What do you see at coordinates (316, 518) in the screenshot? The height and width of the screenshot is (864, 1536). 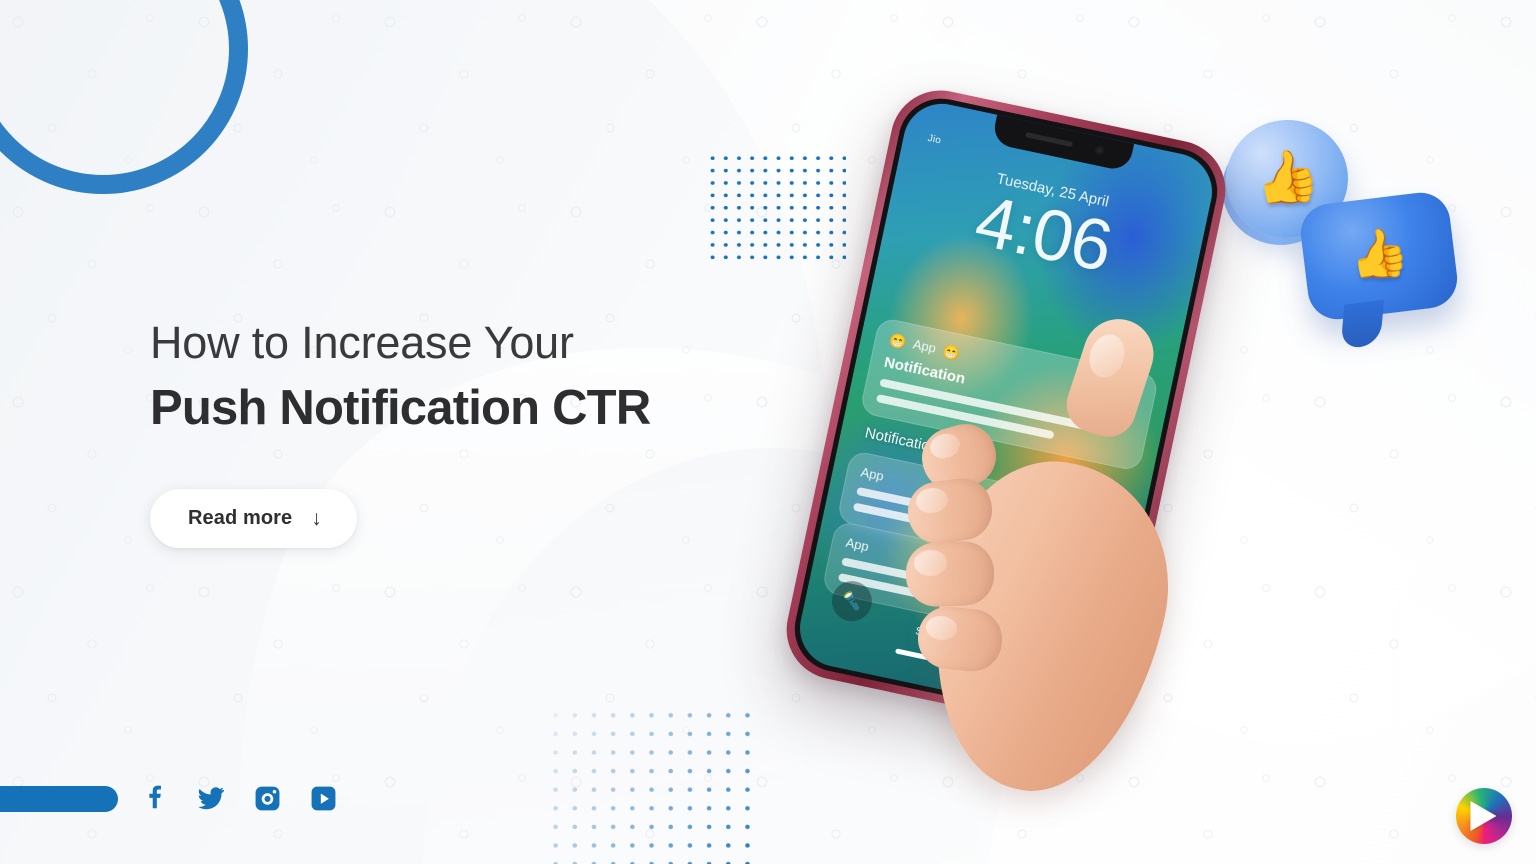 I see `arrow-down-icon: ↓` at bounding box center [316, 518].